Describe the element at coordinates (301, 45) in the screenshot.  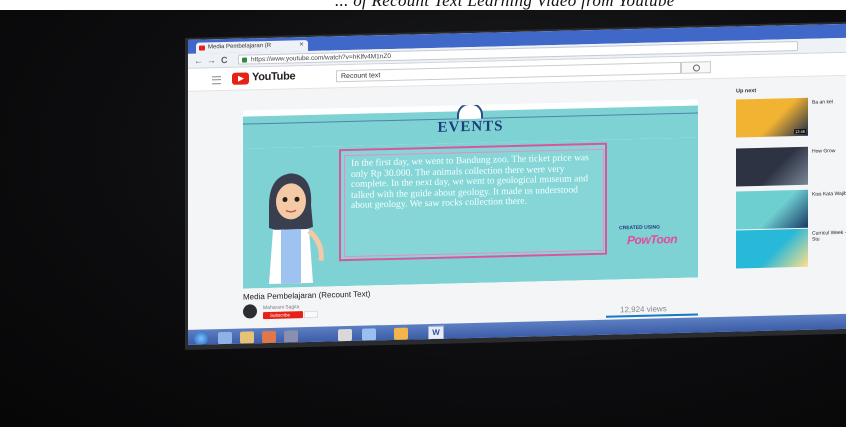
I see `close-icon: ✕` at that location.